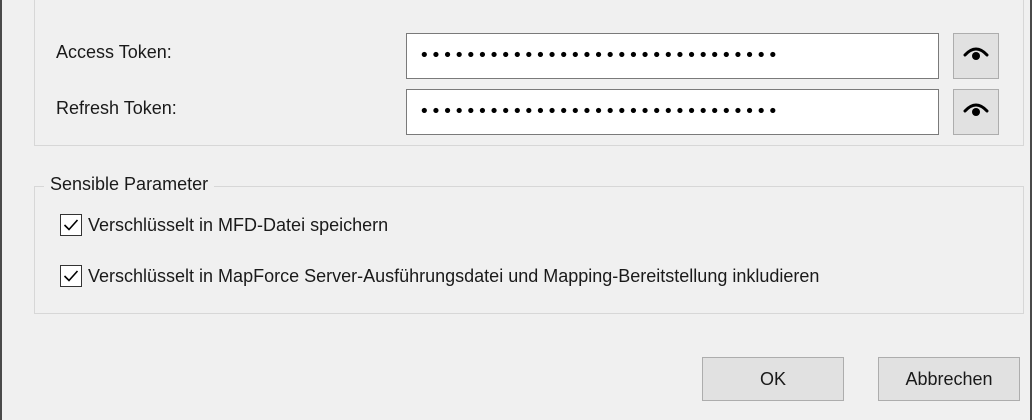  What do you see at coordinates (672, 56) in the screenshot?
I see `access-token-field: •••••••••••••••••••••••••••••••` at bounding box center [672, 56].